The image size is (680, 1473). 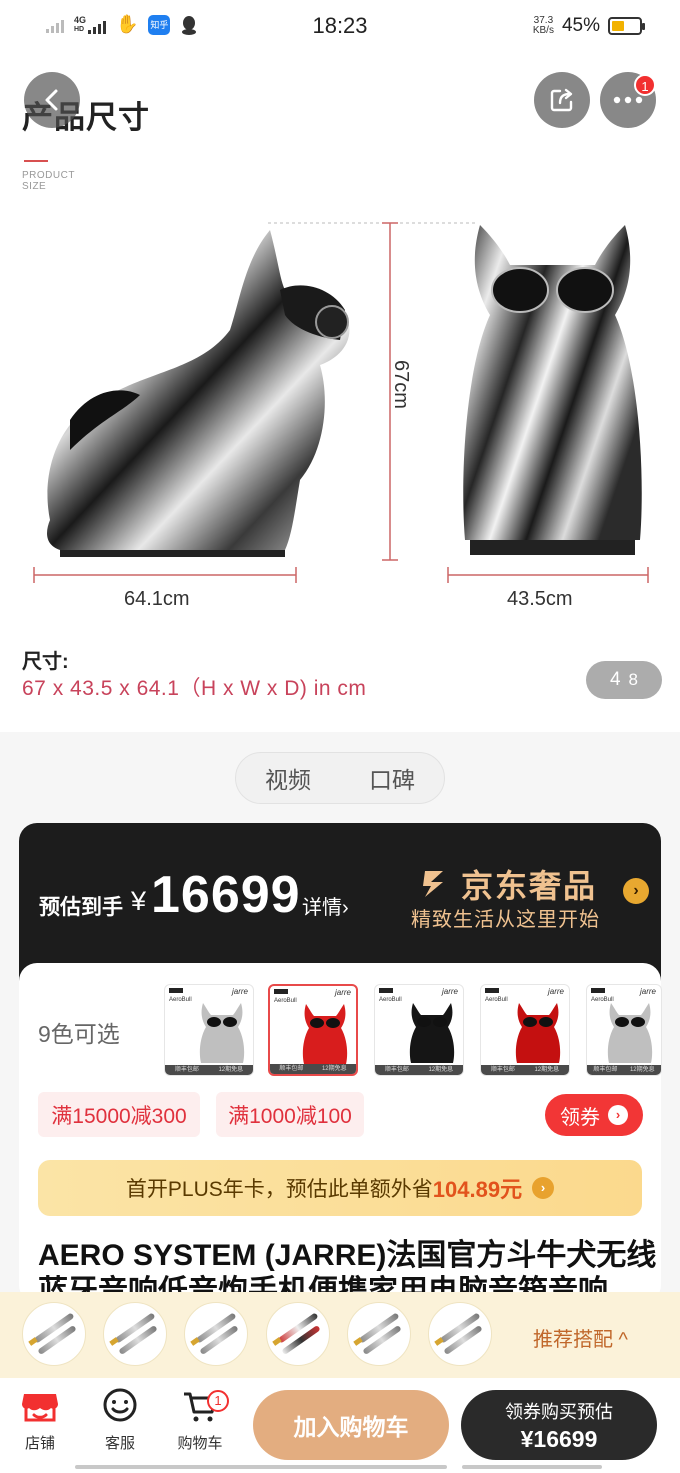 I want to click on estimated-price-label: 预估到手, so click(x=81, y=907).